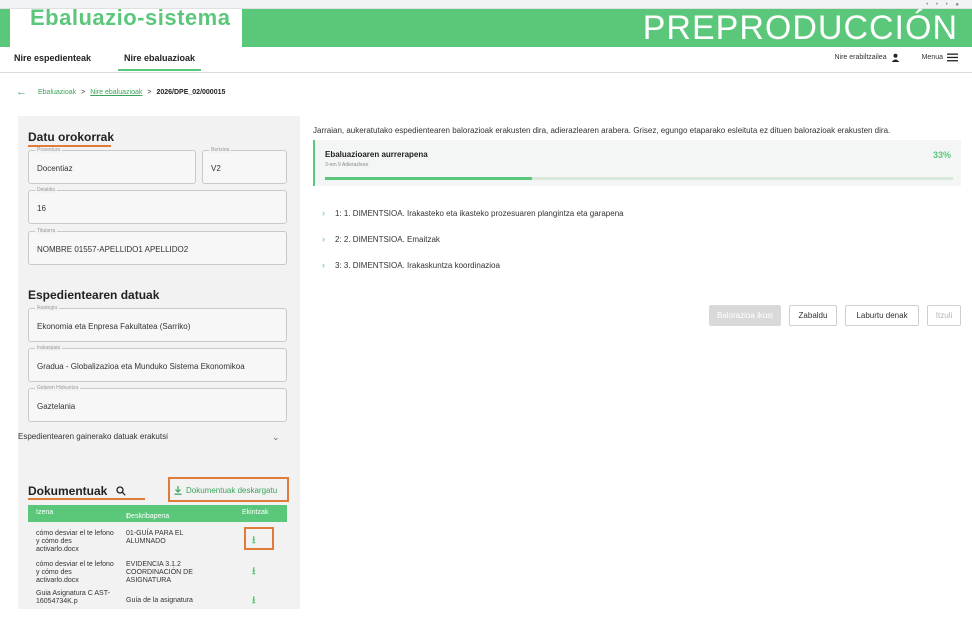 Image resolution: width=972 pixels, height=617 pixels. Describe the element at coordinates (486, 26) in the screenshot. I see `app-header: Ebaluazio-sistema PREPRODUCCIÓN` at that location.